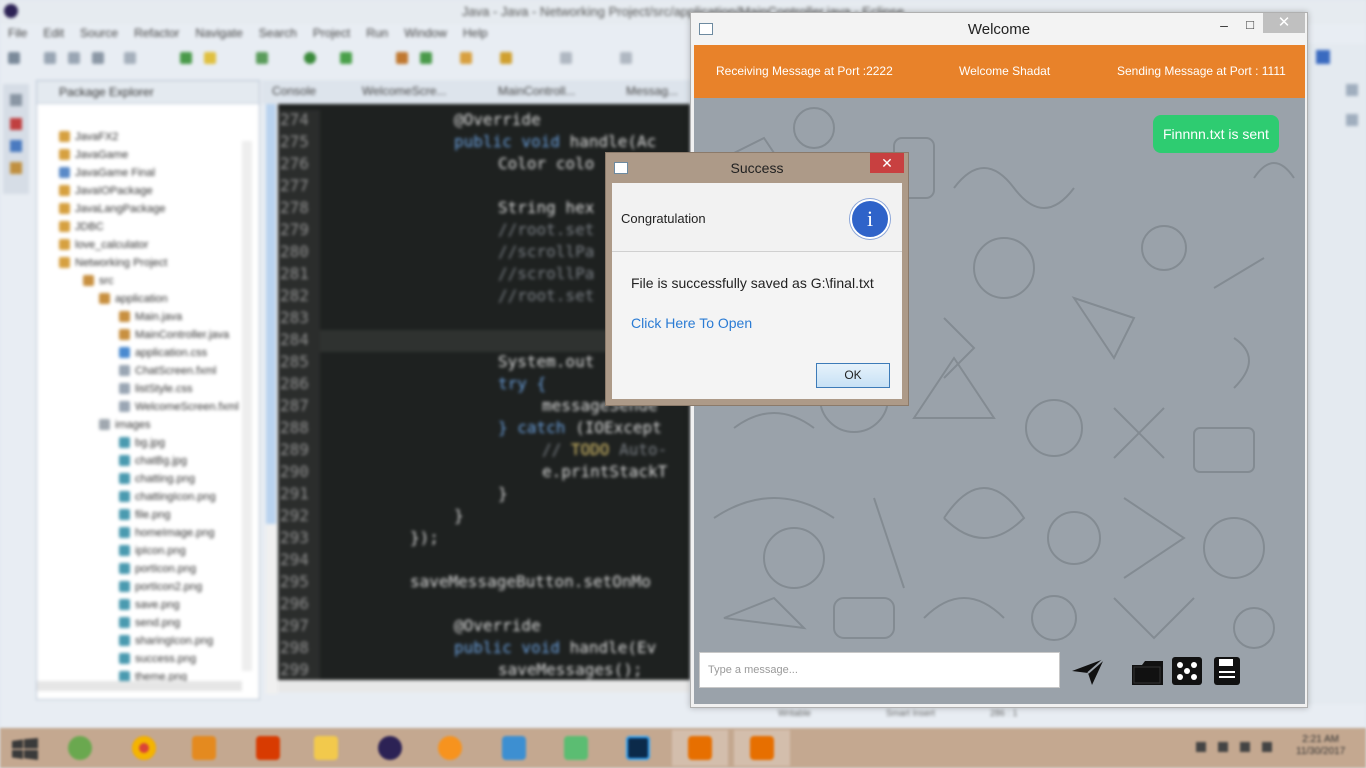 The image size is (1366, 768). What do you see at coordinates (402, 58) in the screenshot?
I see `new-java-project-icon` at bounding box center [402, 58].